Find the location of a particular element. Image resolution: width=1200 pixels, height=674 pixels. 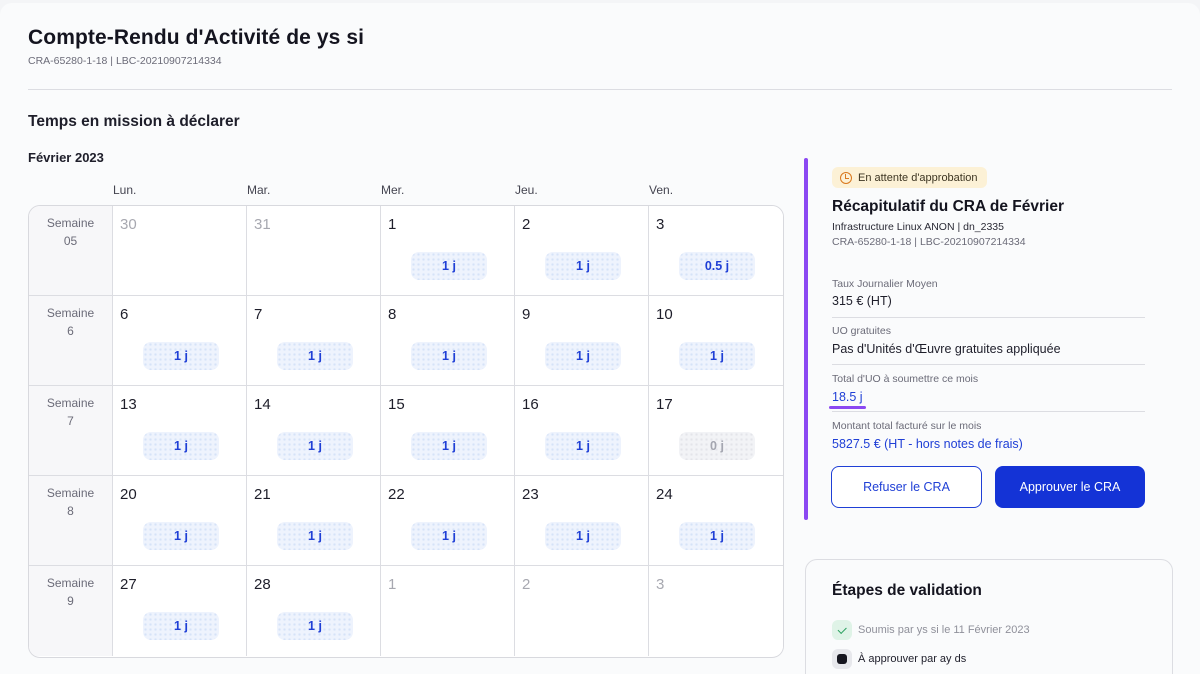

calendar-day-cell: 7 1 j is located at coordinates (314, 341).